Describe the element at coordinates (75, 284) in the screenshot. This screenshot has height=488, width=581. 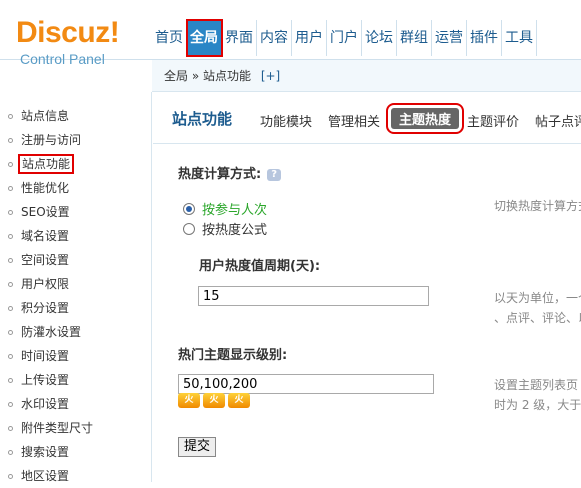
I see `sidebar-item-user-permissions: 用户权限` at that location.